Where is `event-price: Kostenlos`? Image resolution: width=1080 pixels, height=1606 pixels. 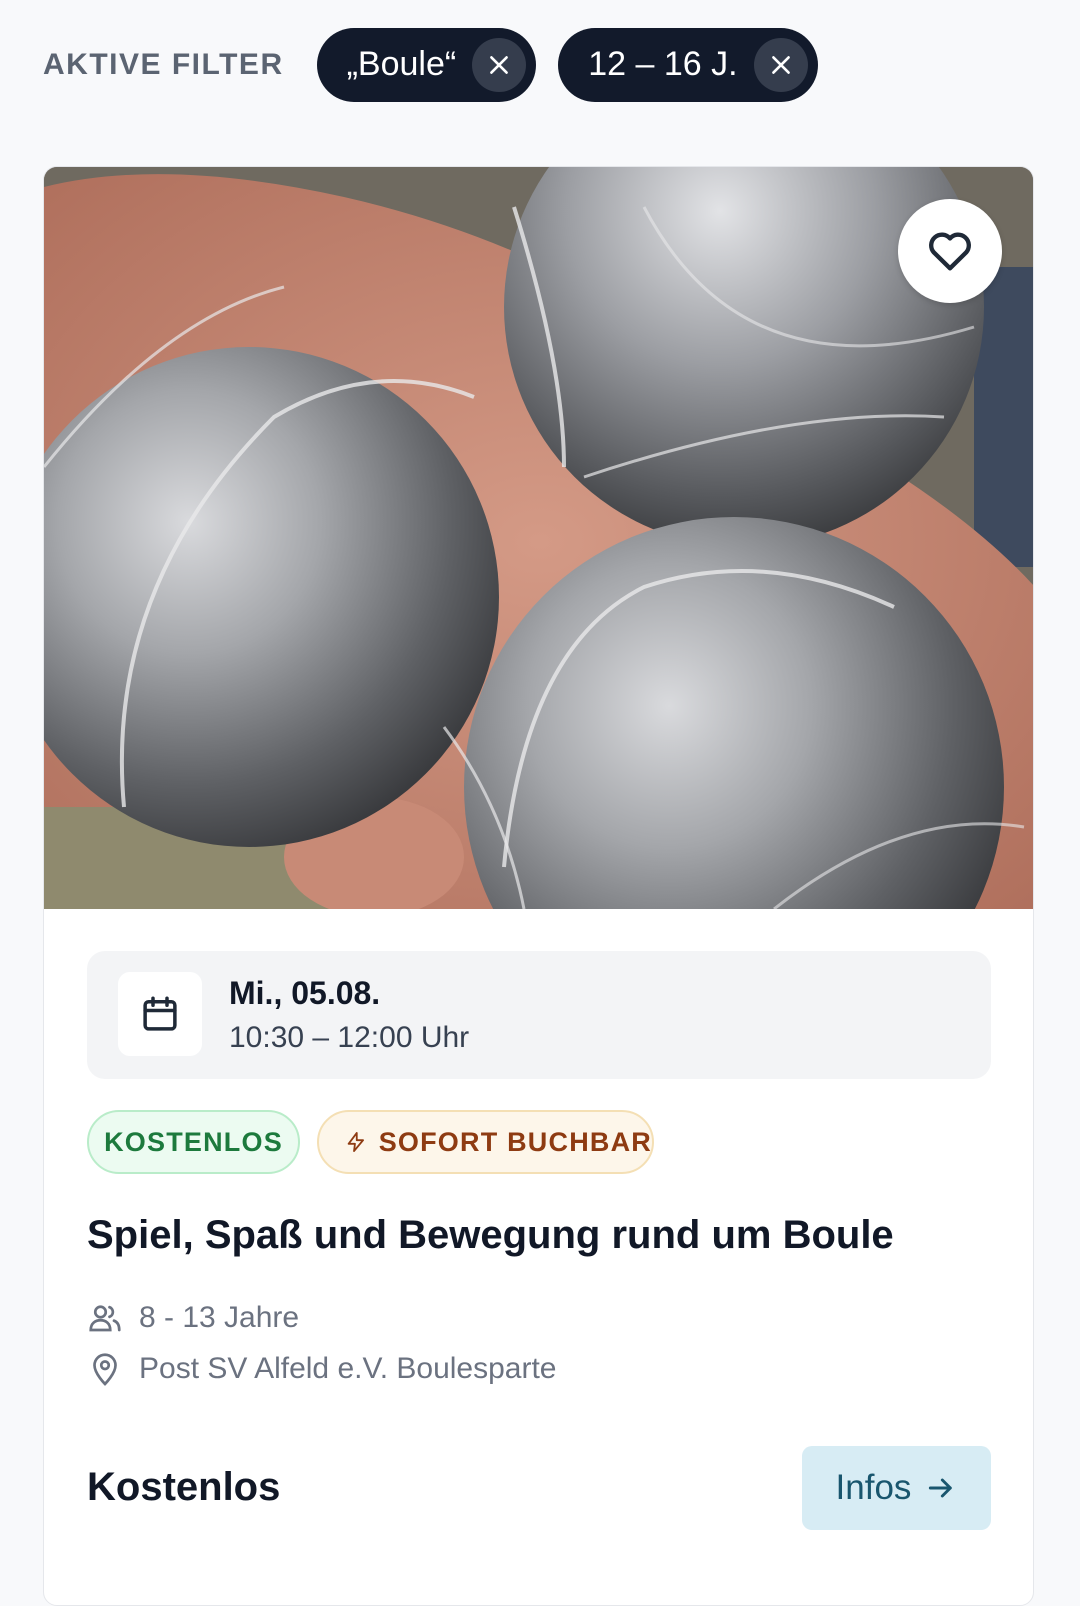
event-price: Kostenlos is located at coordinates (184, 1487).